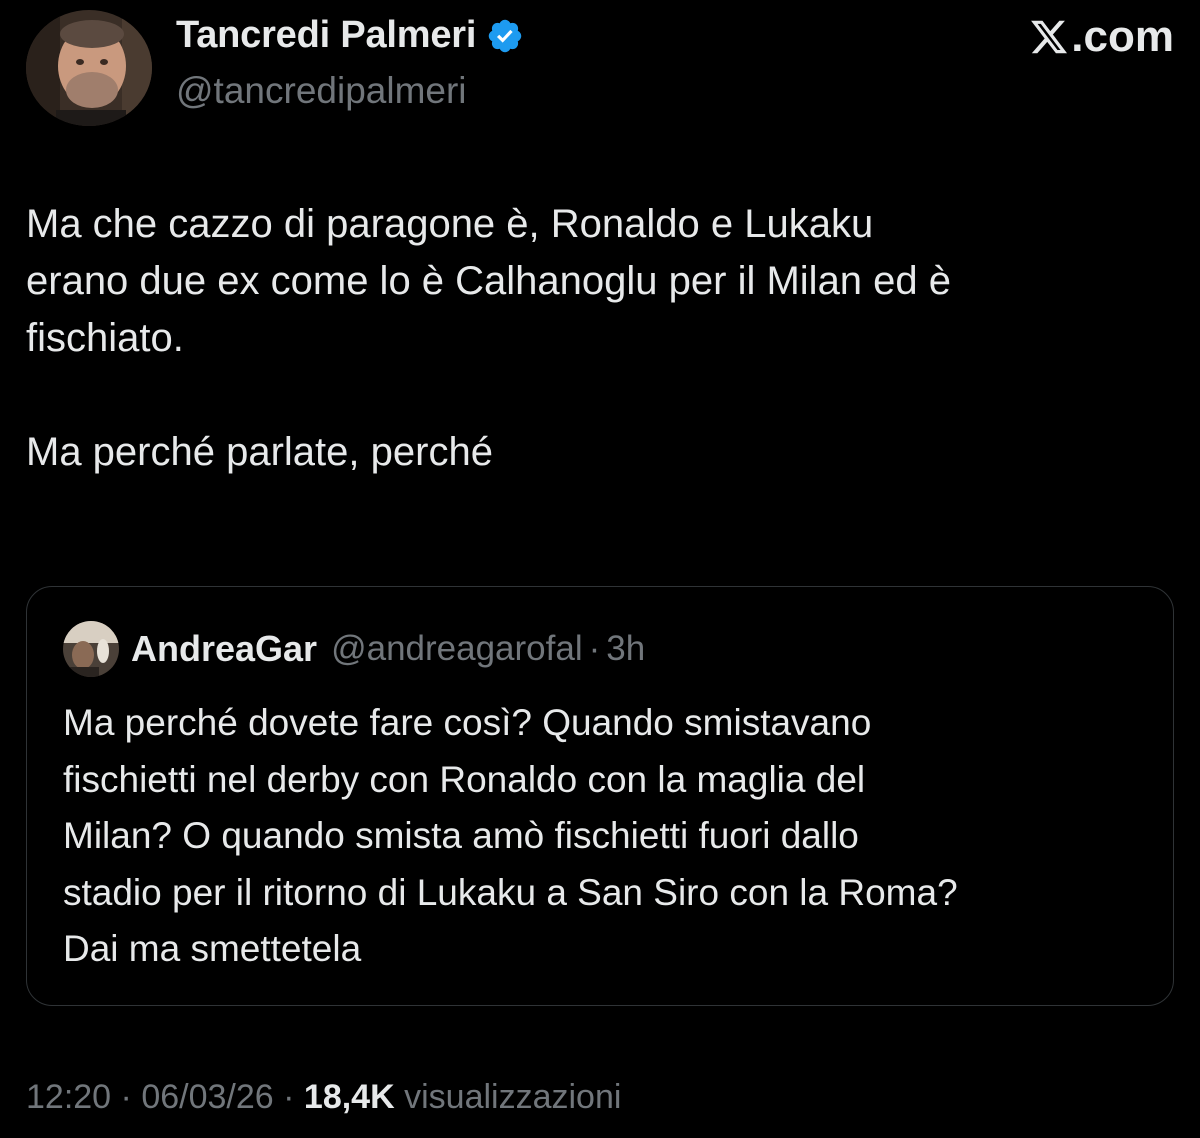  I want to click on author-handle: @tancredipalmeri, so click(321, 91).